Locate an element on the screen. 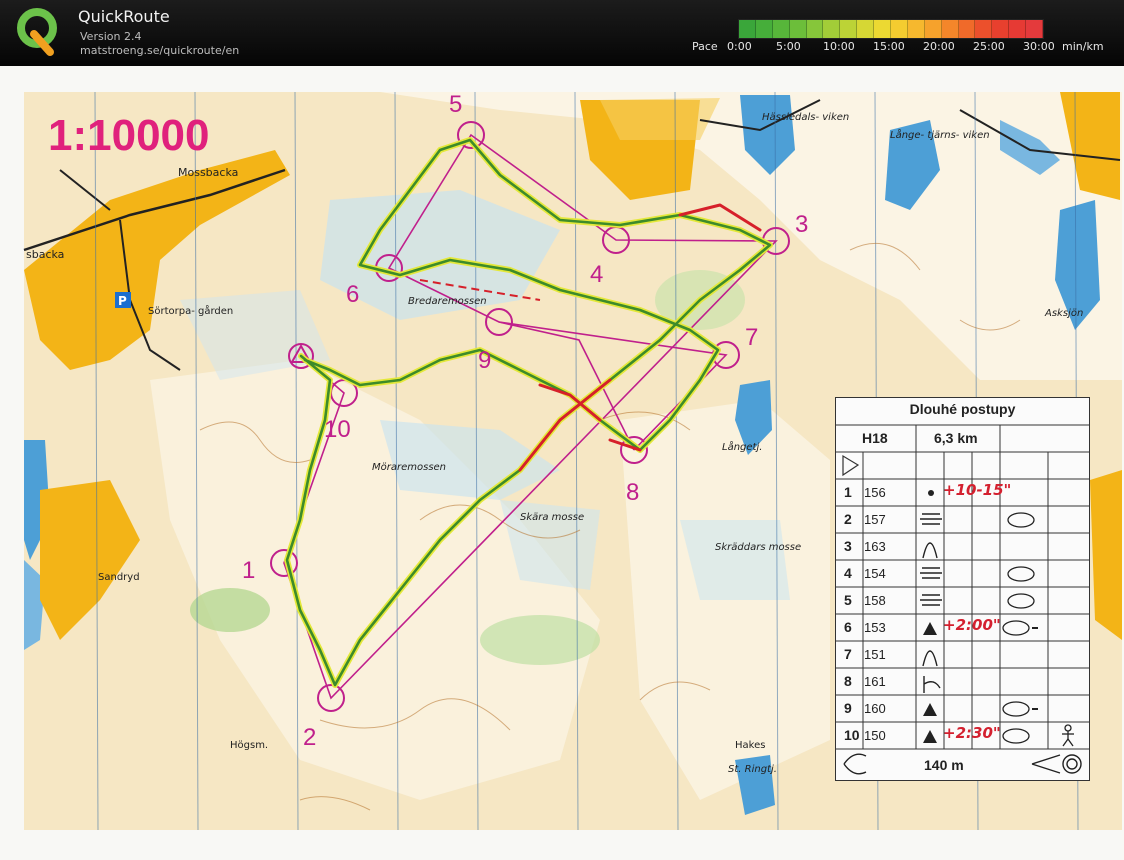  place-name: Möraremossen is located at coordinates (409, 467).